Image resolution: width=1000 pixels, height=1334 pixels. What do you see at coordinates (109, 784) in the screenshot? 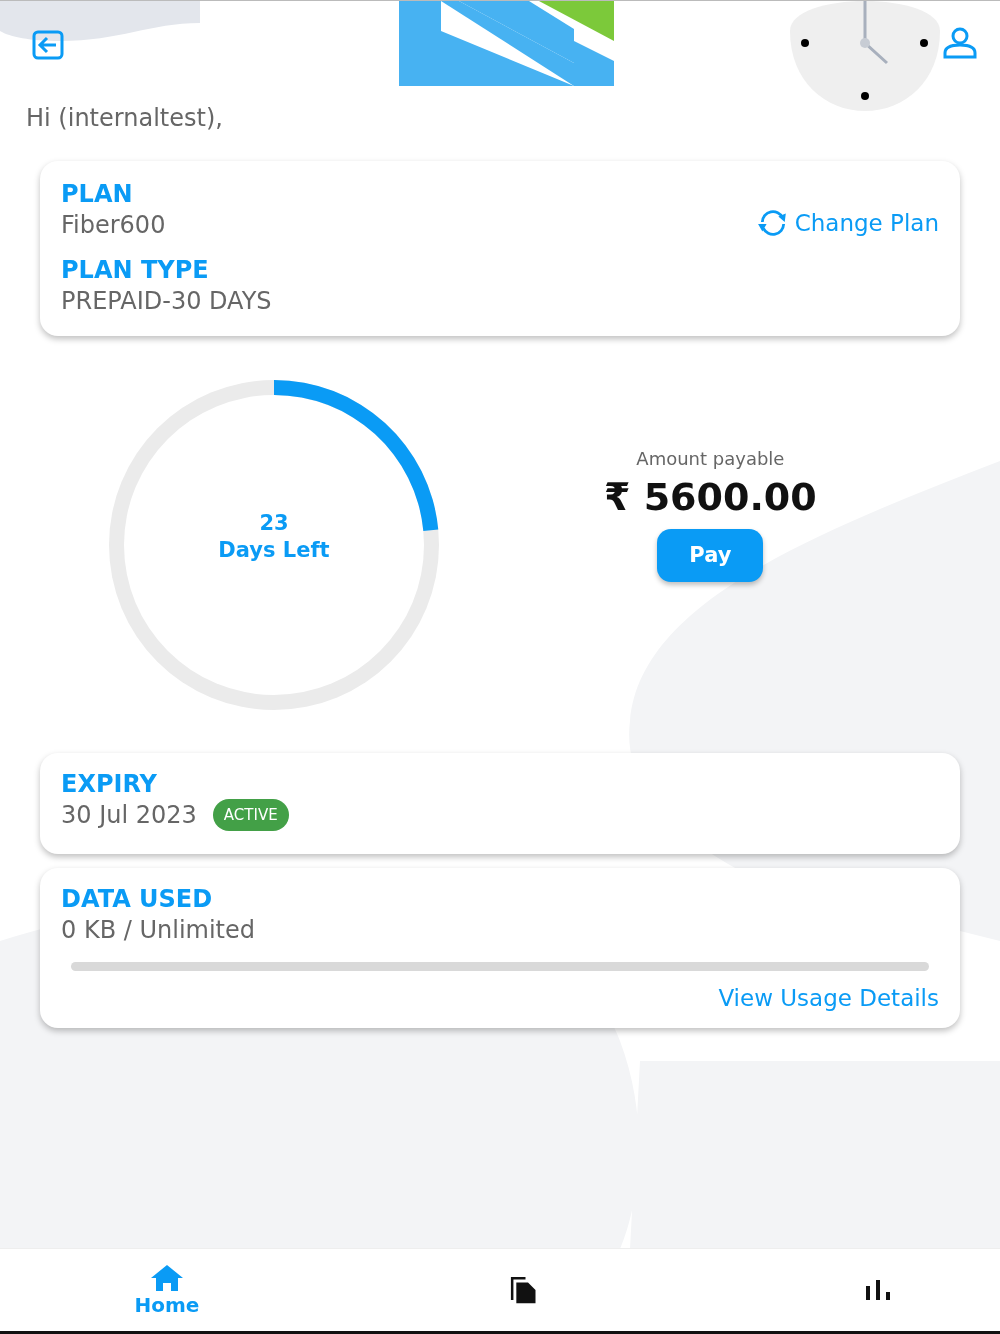
I see `expiry-label: EXPIRY` at bounding box center [109, 784].